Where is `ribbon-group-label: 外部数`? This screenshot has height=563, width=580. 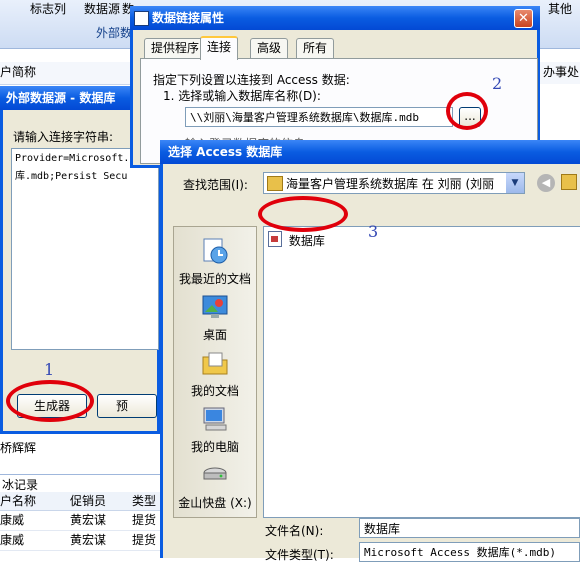
ribbon-group-label: 外部数 is located at coordinates (114, 33).